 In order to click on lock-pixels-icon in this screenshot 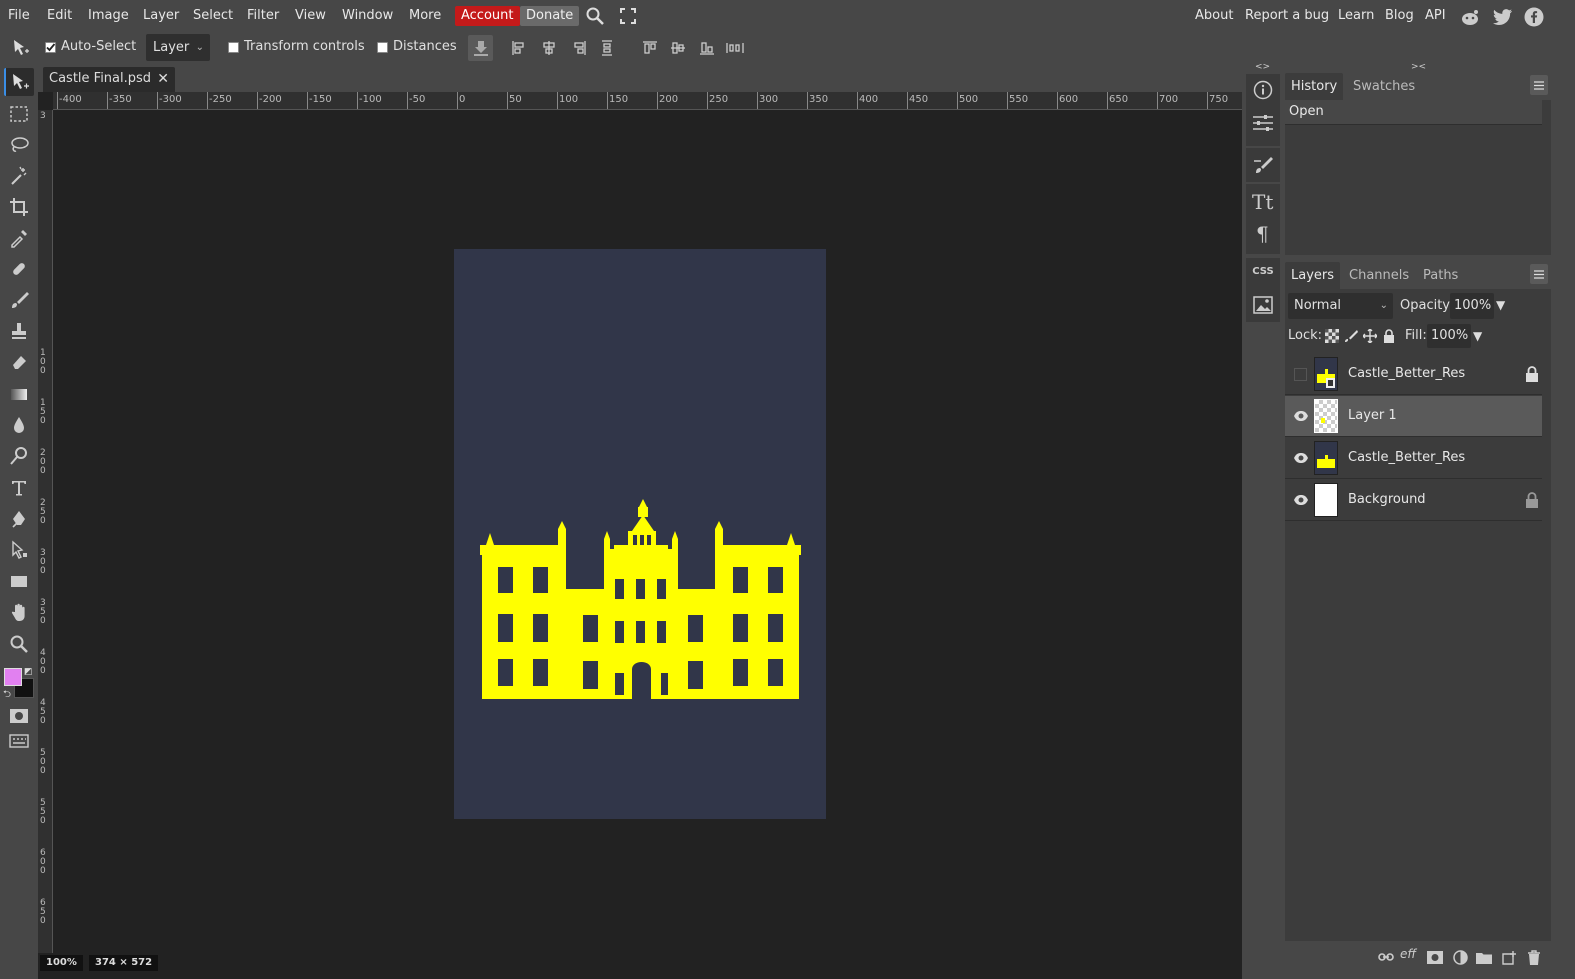, I will do `click(1351, 336)`.